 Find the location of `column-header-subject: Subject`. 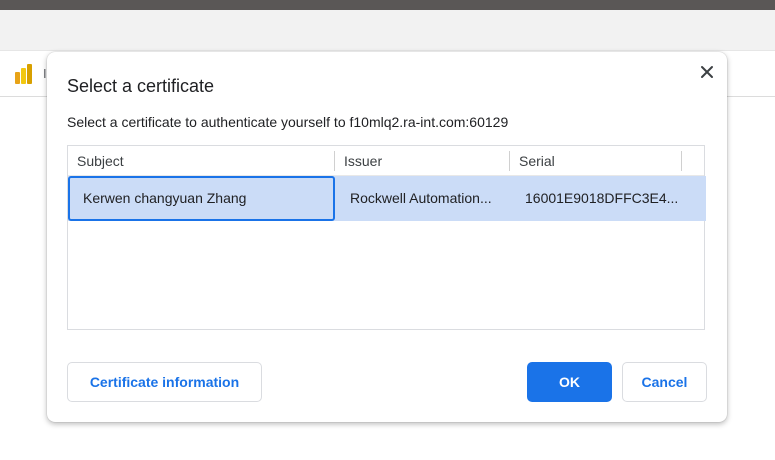

column-header-subject: Subject is located at coordinates (100, 160).